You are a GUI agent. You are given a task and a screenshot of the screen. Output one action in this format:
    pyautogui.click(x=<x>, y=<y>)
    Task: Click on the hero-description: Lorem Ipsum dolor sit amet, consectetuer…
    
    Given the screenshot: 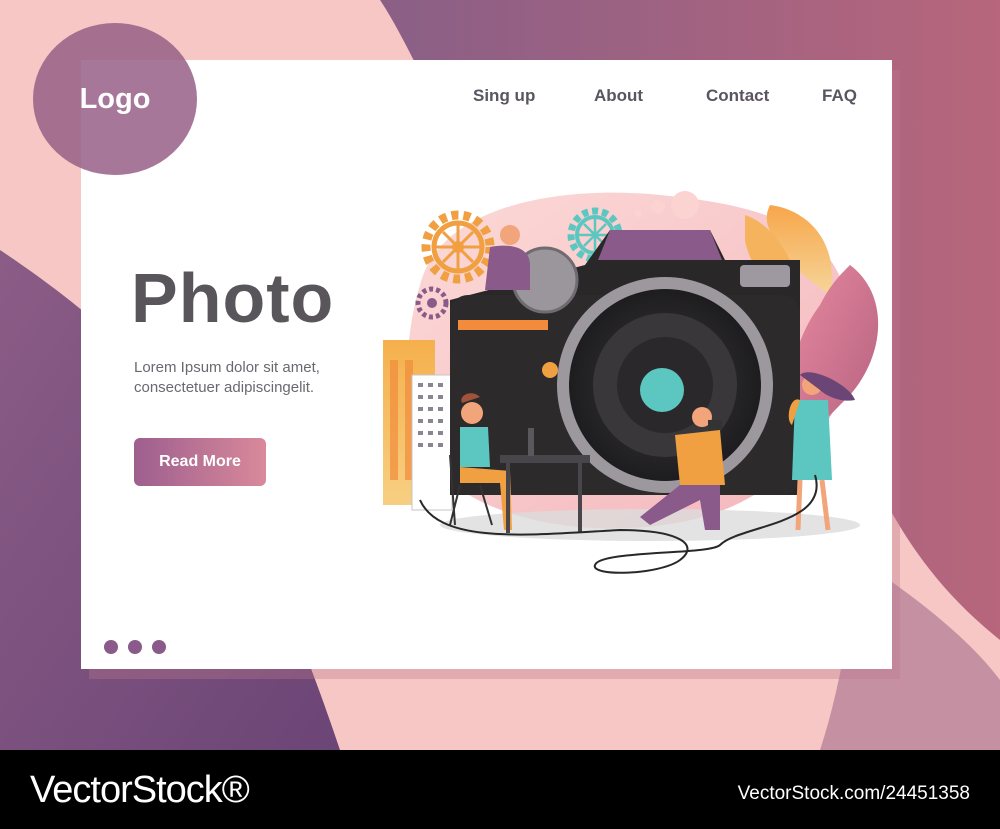 What is the action you would take?
    pyautogui.click(x=254, y=378)
    